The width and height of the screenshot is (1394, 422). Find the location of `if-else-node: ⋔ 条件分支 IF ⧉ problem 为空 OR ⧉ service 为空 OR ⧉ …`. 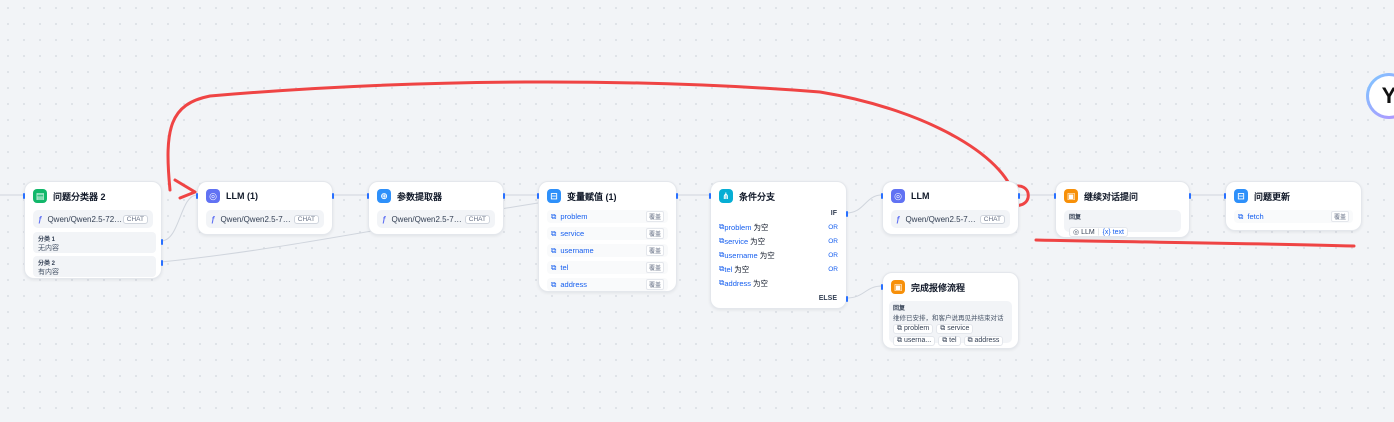

if-else-node: ⋔ 条件分支 IF ⧉ problem 为空 OR ⧉ service 为空 OR ⧉ … is located at coordinates (778, 245).